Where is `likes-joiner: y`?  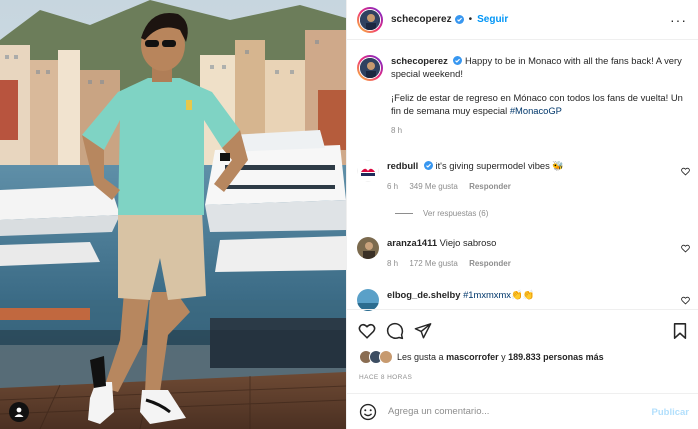 likes-joiner: y is located at coordinates (503, 357).